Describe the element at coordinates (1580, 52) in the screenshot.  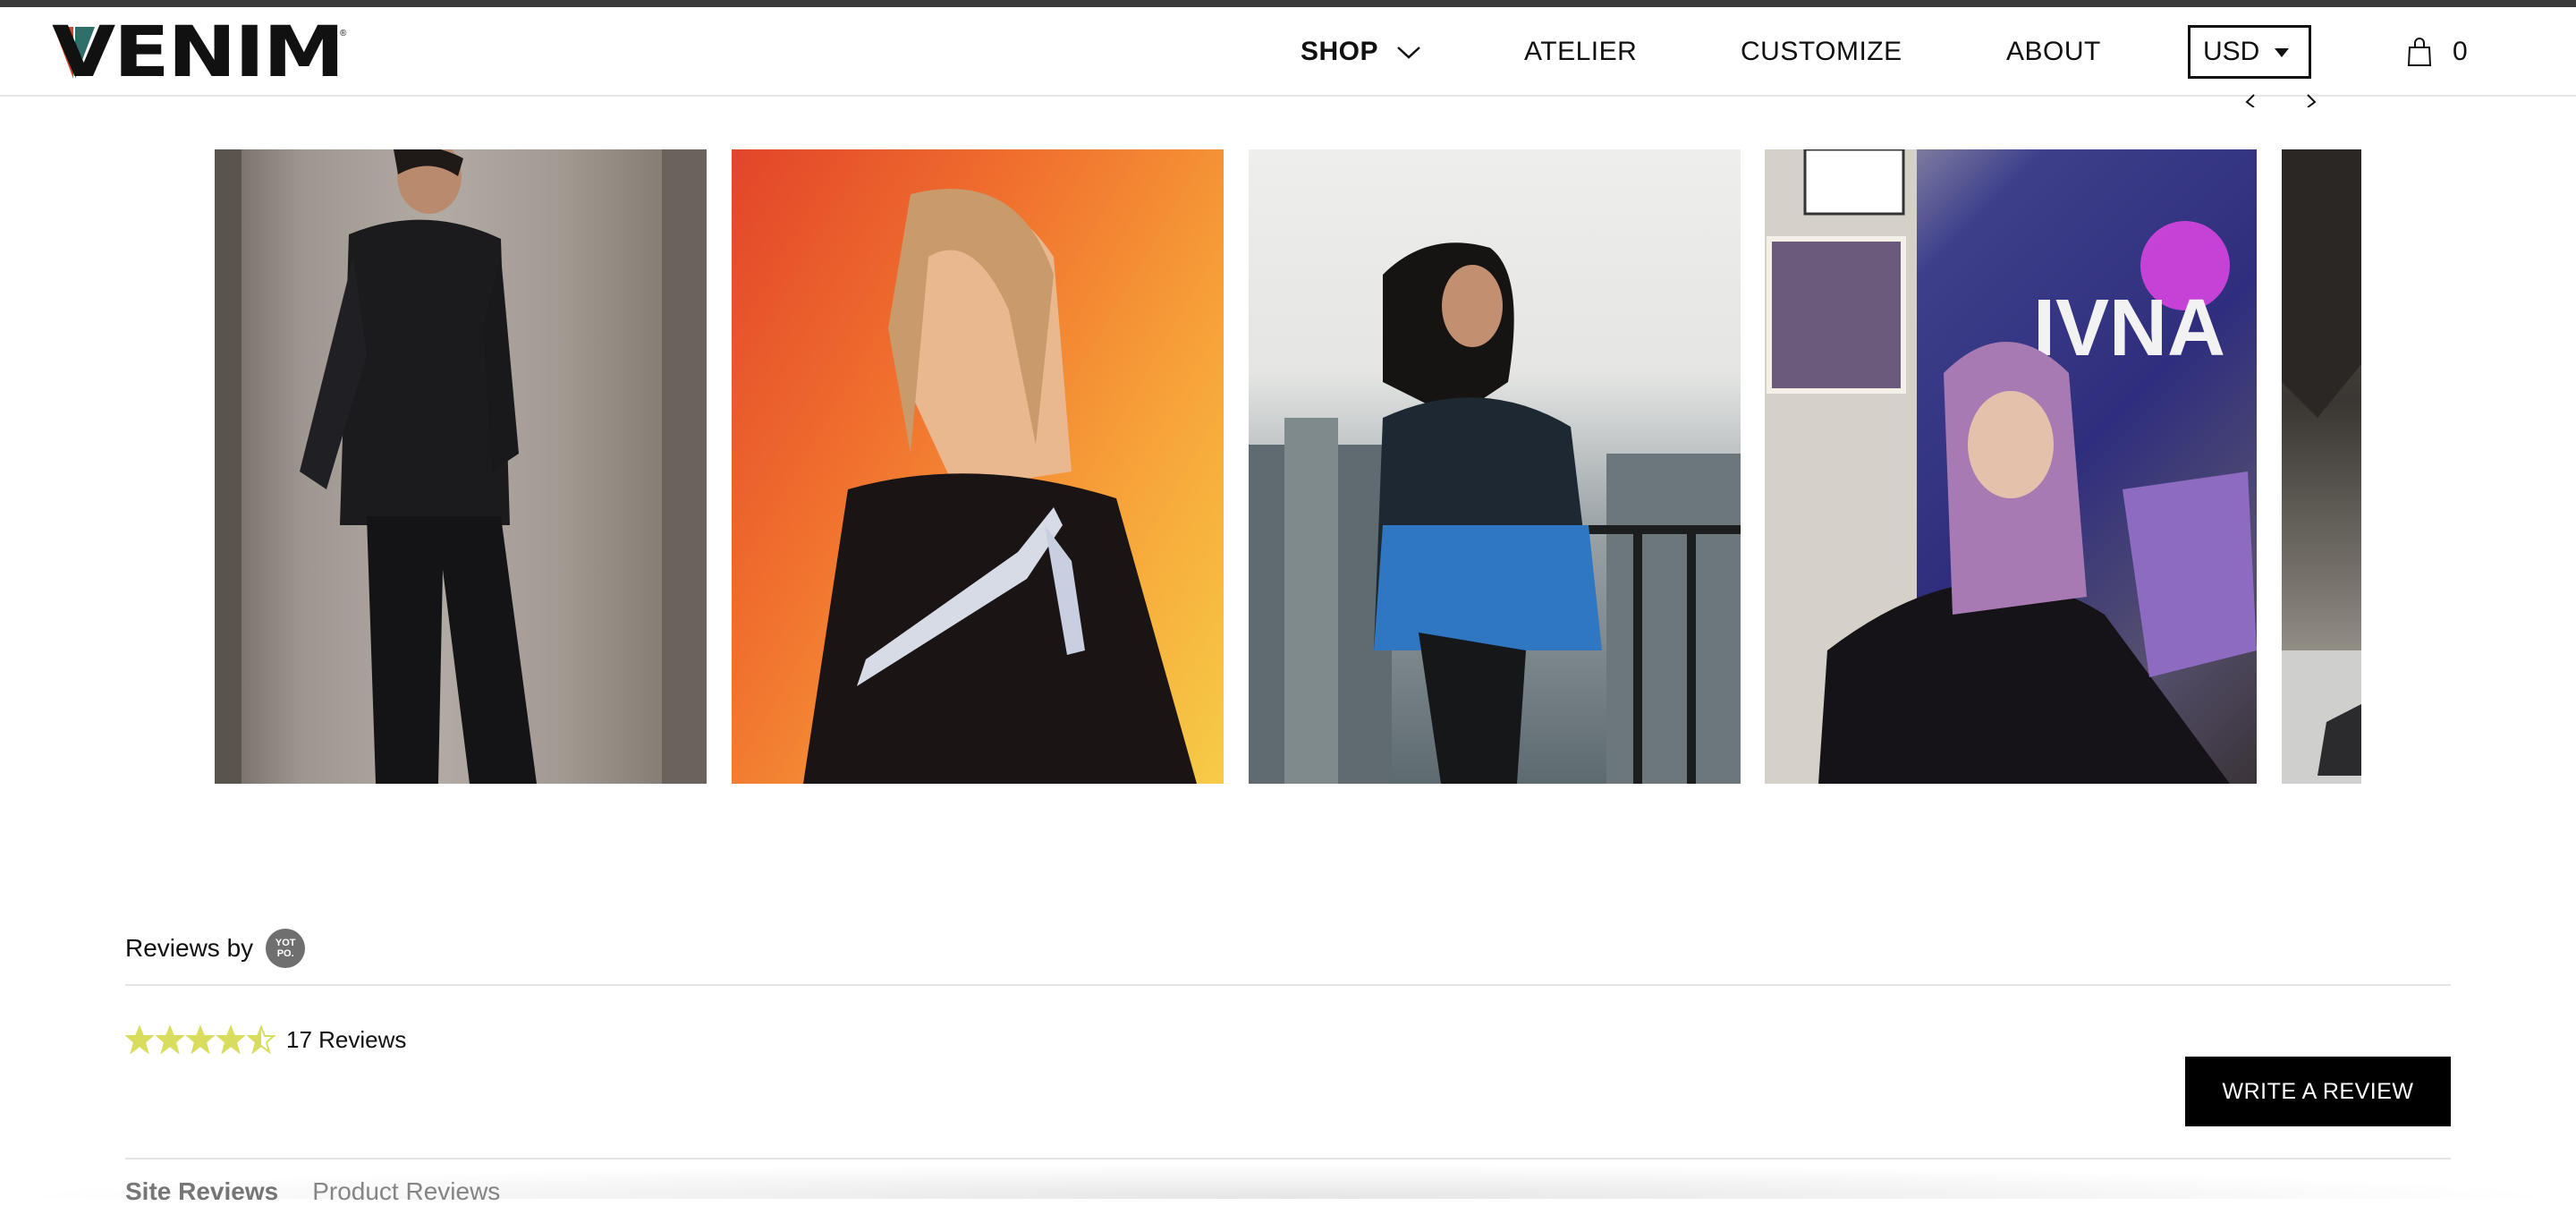
I see `nav-atelier: ATELIER` at that location.